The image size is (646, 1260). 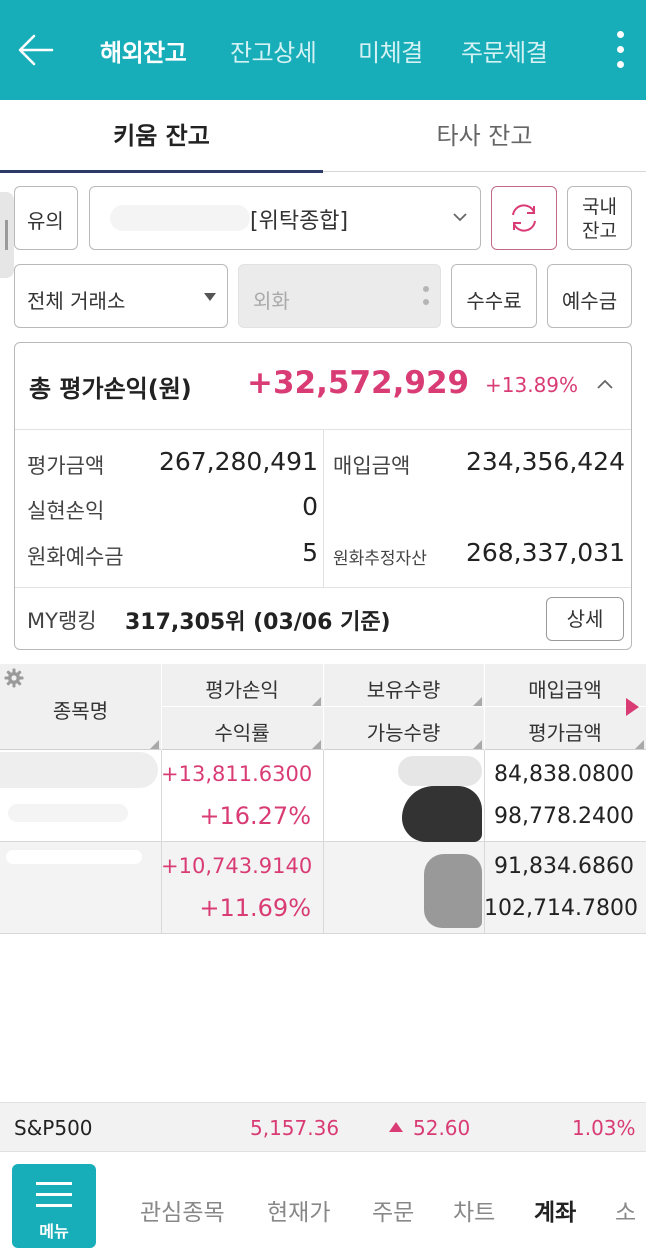 What do you see at coordinates (110, 389) in the screenshot?
I see `total-pl-title: 총 평가손익(원)` at bounding box center [110, 389].